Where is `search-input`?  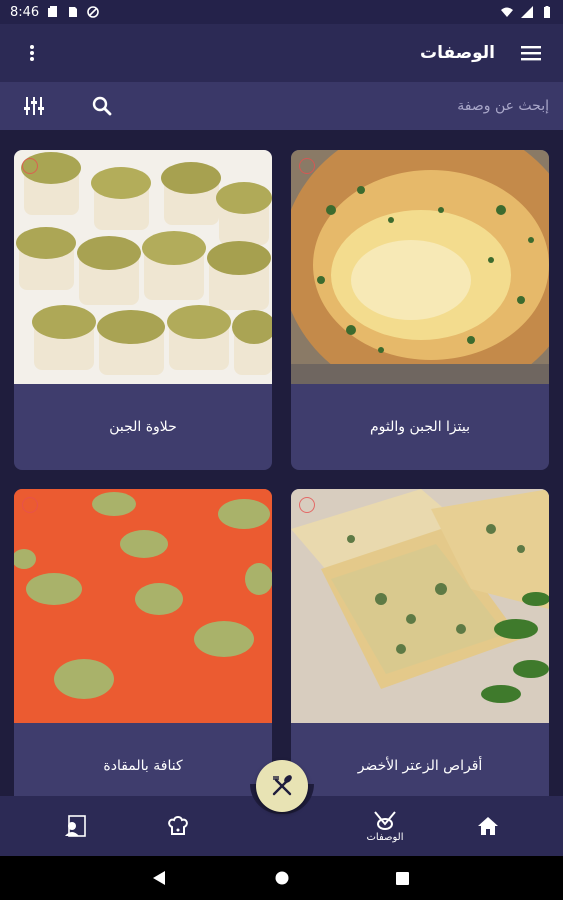
search-input is located at coordinates (419, 106).